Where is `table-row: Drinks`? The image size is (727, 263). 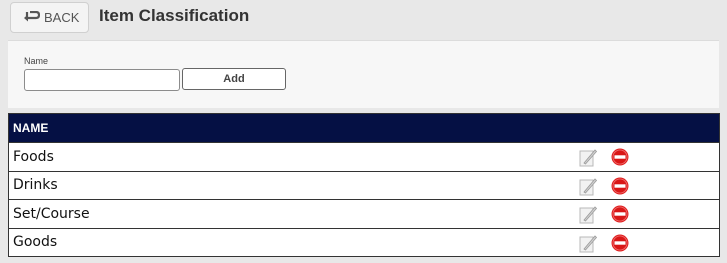 table-row: Drinks is located at coordinates (364, 185).